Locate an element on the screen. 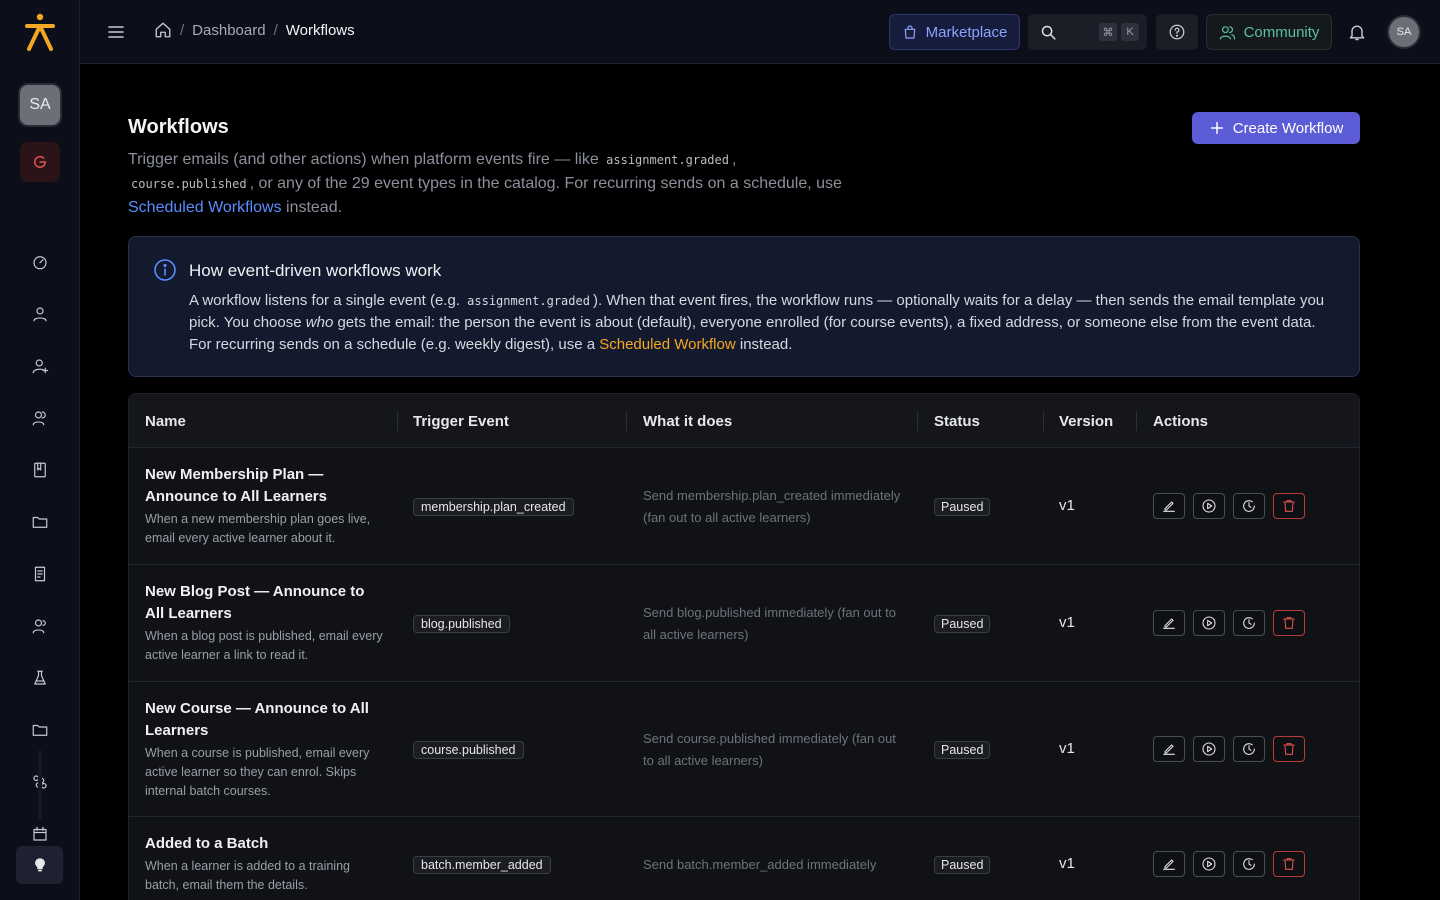 Image resolution: width=1440 pixels, height=900 pixels. create-workflow-button: Create Workflow is located at coordinates (1276, 128).